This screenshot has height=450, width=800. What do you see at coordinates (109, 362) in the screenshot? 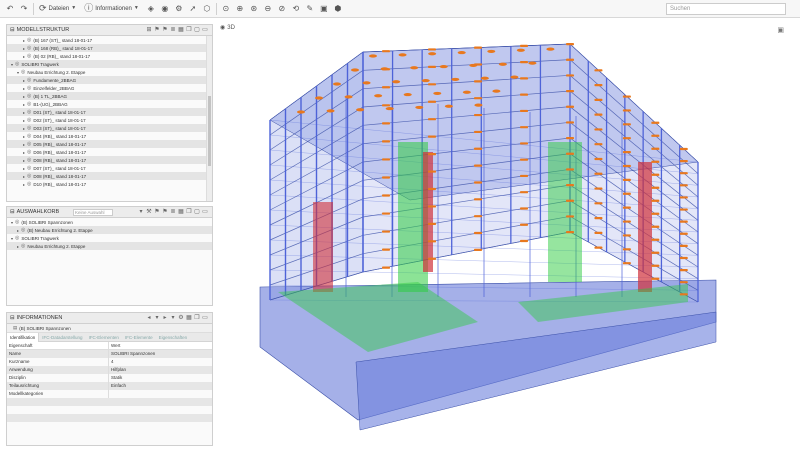
I see `property-row: Kurzname 4` at bounding box center [109, 362].